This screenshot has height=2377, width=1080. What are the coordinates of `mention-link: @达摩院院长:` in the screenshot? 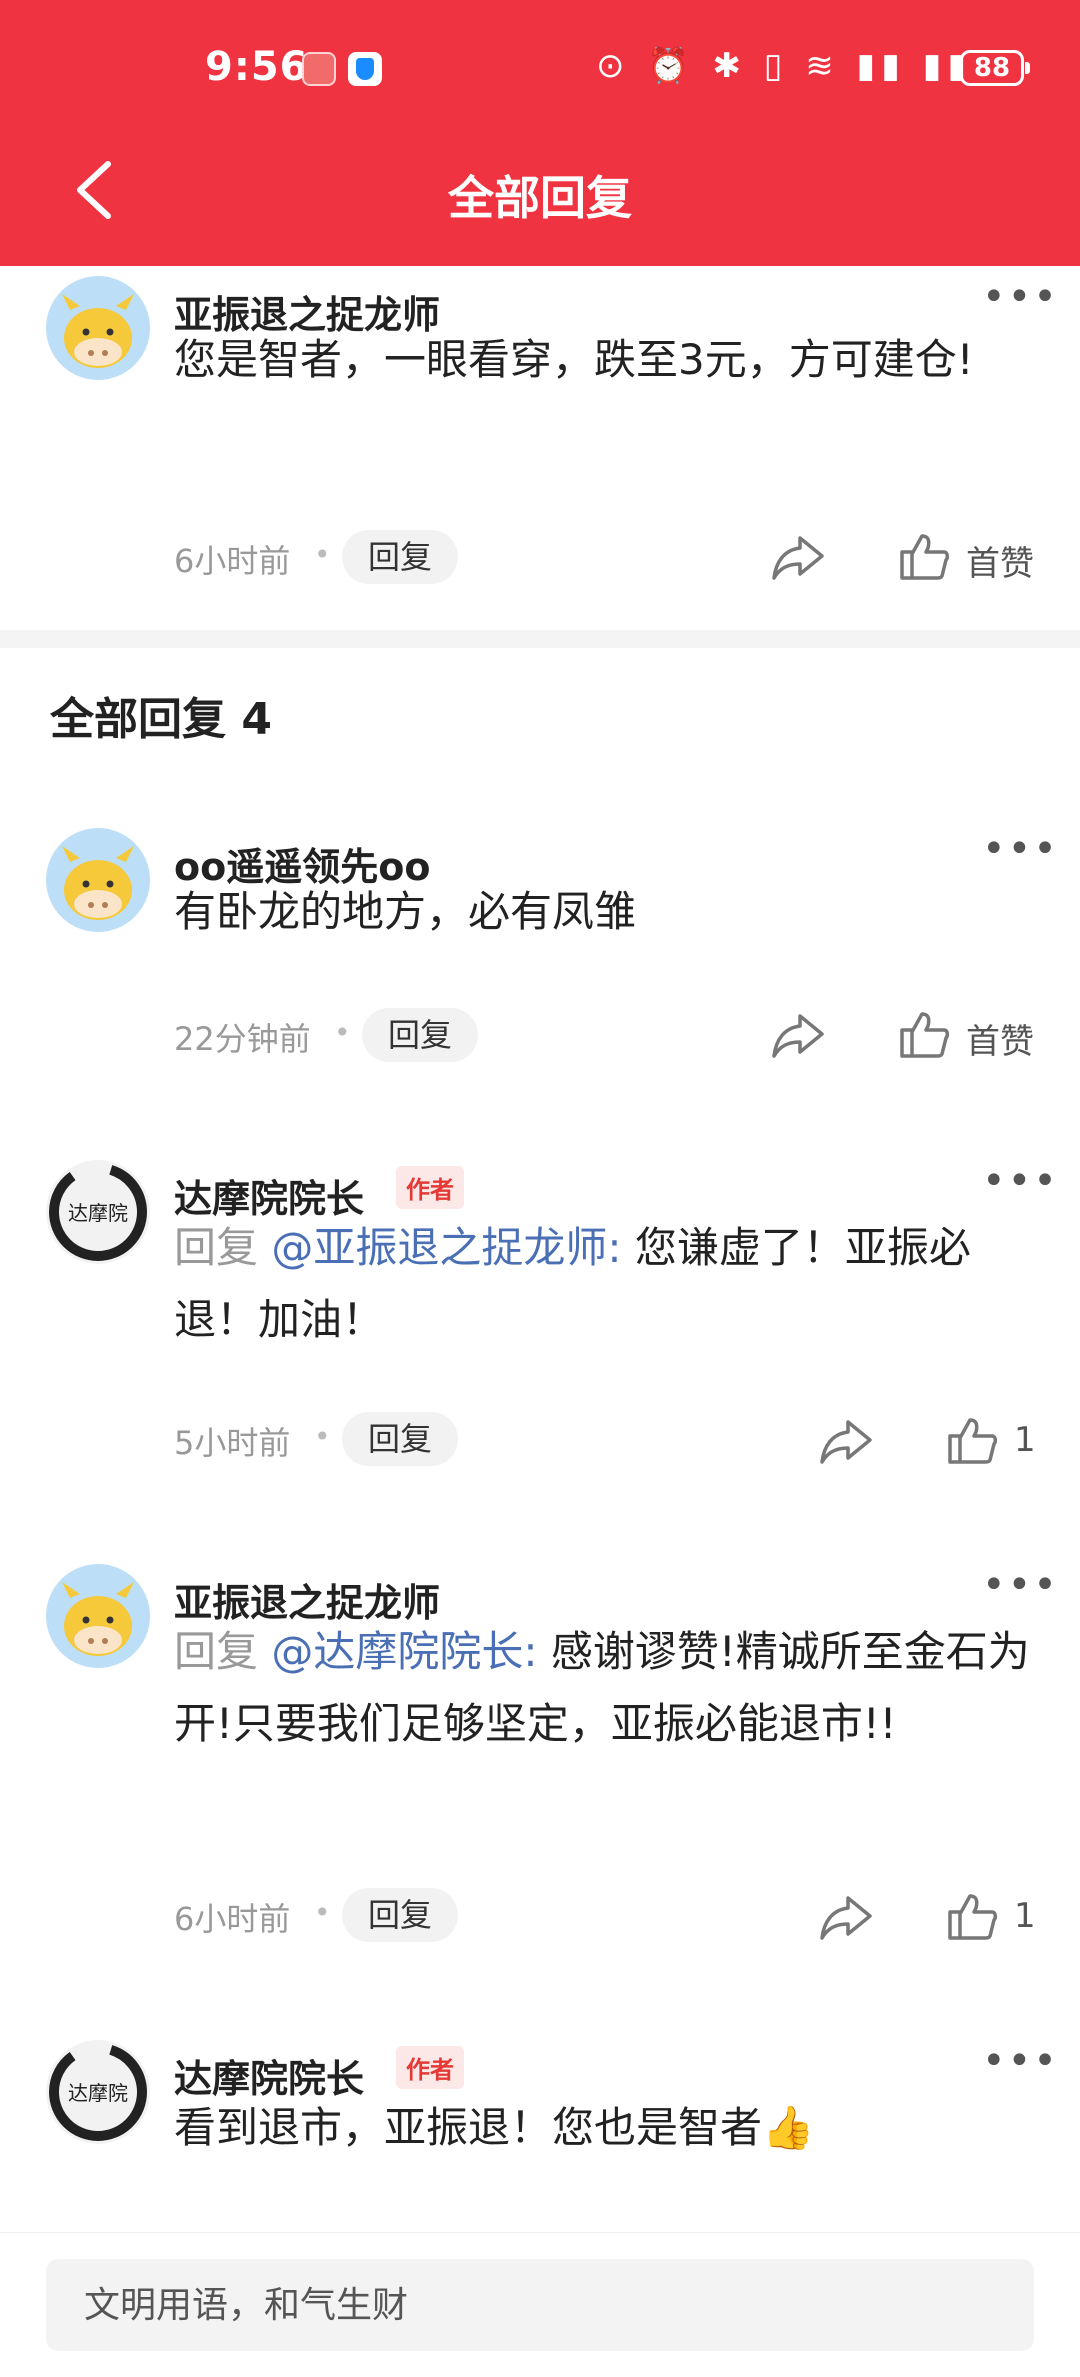 It's located at (404, 1651).